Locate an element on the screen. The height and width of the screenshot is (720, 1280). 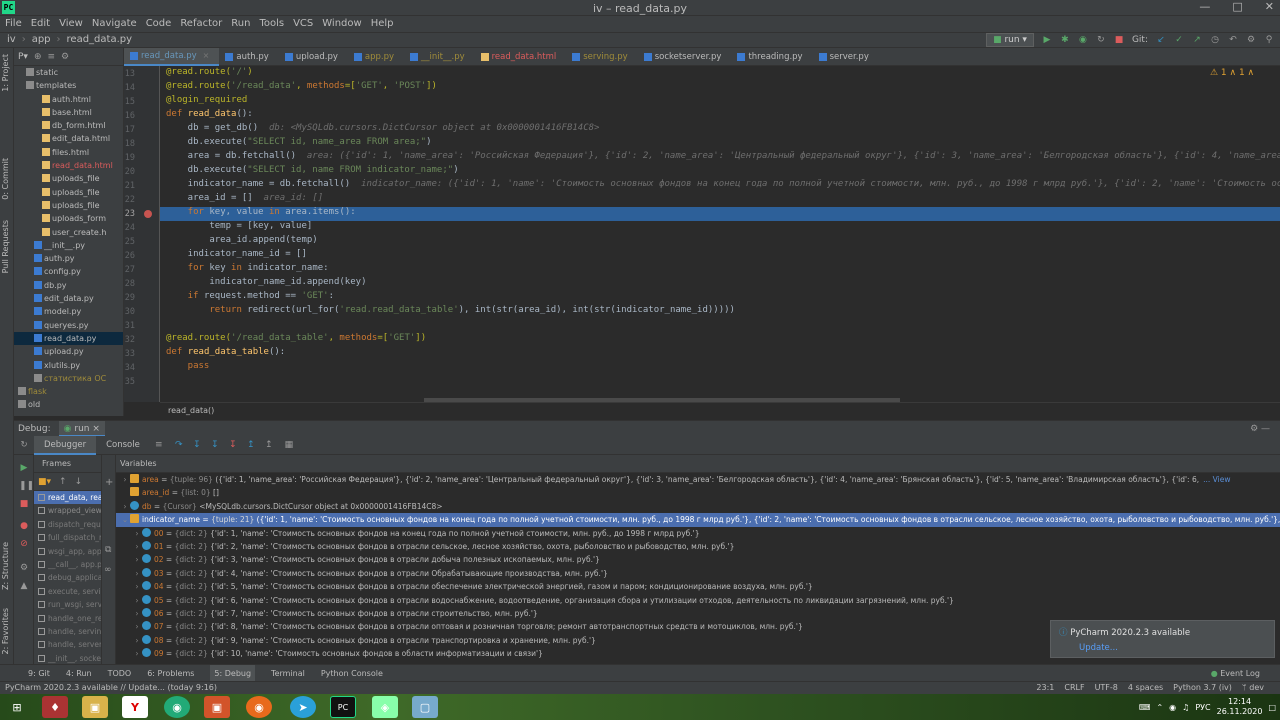
network-icon: ◉ is located at coordinates (1172, 707).